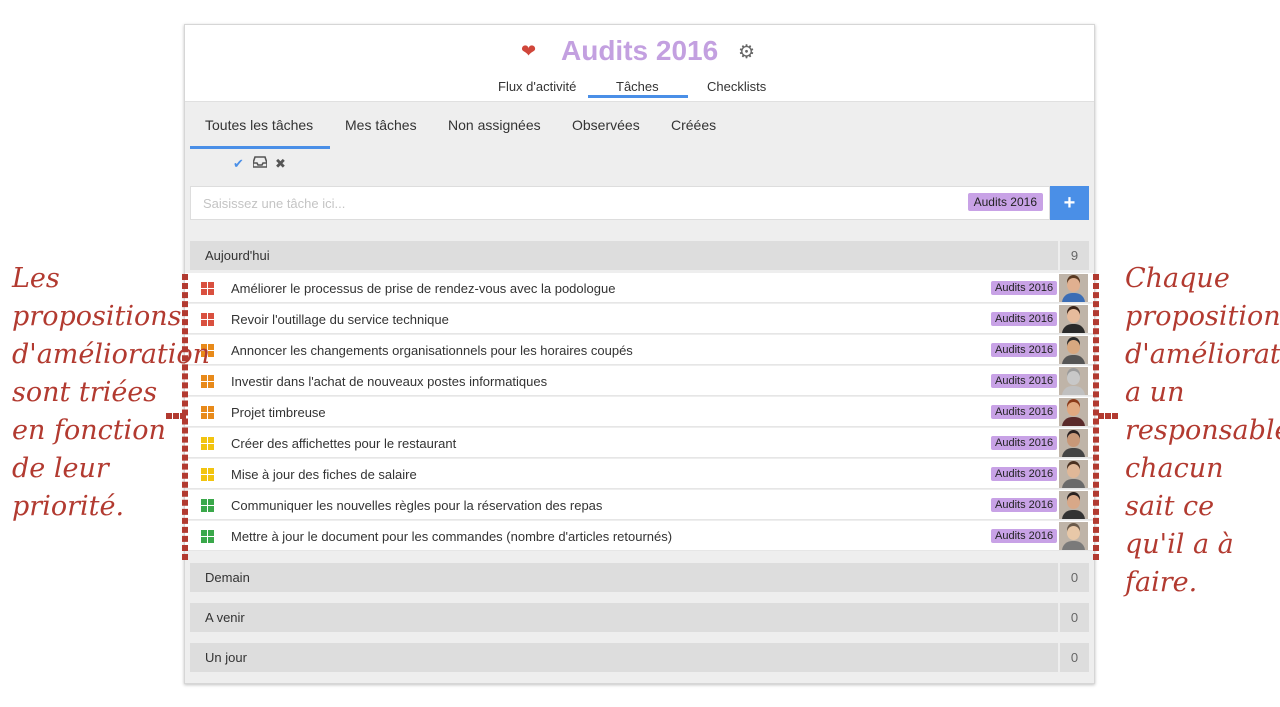 The width and height of the screenshot is (1280, 707). I want to click on subtab-unassigned: Non assignées, so click(494, 125).